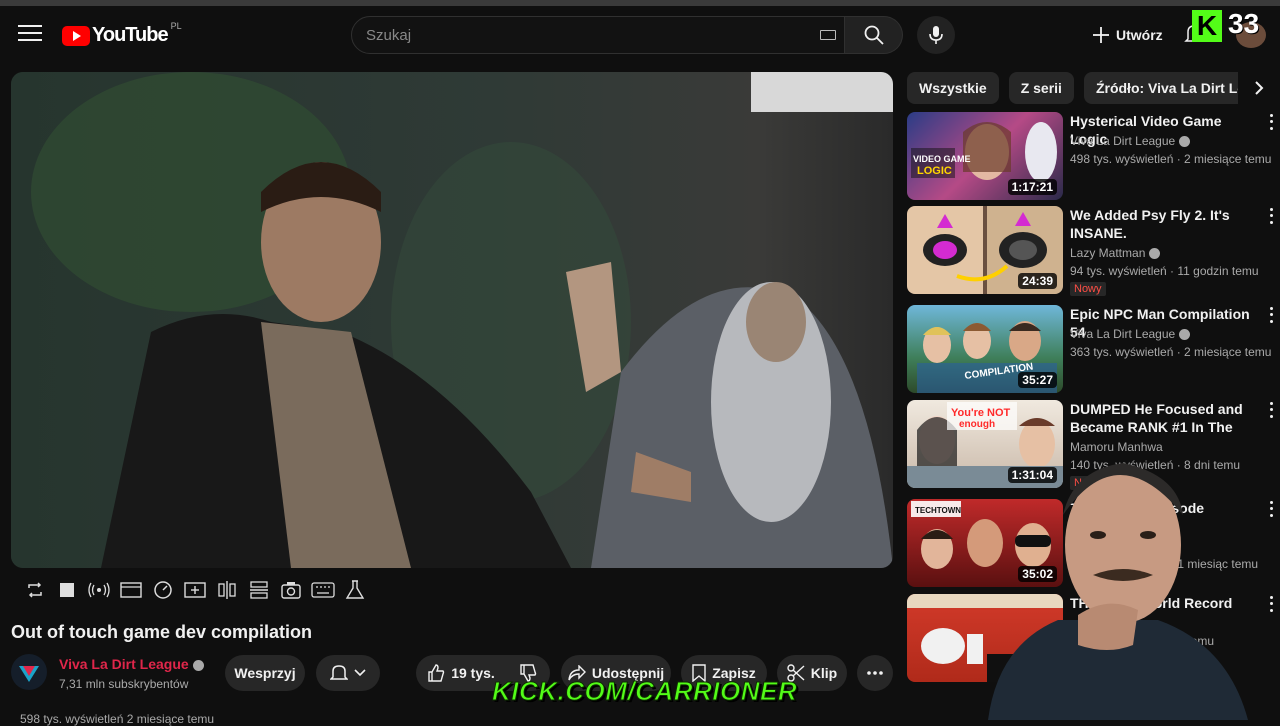 This screenshot has width=1280, height=726. I want to click on keyboard-shortcuts-icon, so click(323, 590).